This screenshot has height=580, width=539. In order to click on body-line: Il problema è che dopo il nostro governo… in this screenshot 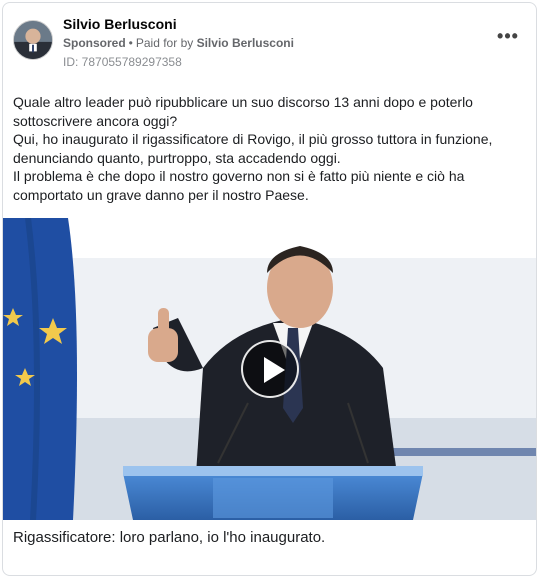, I will do `click(239, 185)`.